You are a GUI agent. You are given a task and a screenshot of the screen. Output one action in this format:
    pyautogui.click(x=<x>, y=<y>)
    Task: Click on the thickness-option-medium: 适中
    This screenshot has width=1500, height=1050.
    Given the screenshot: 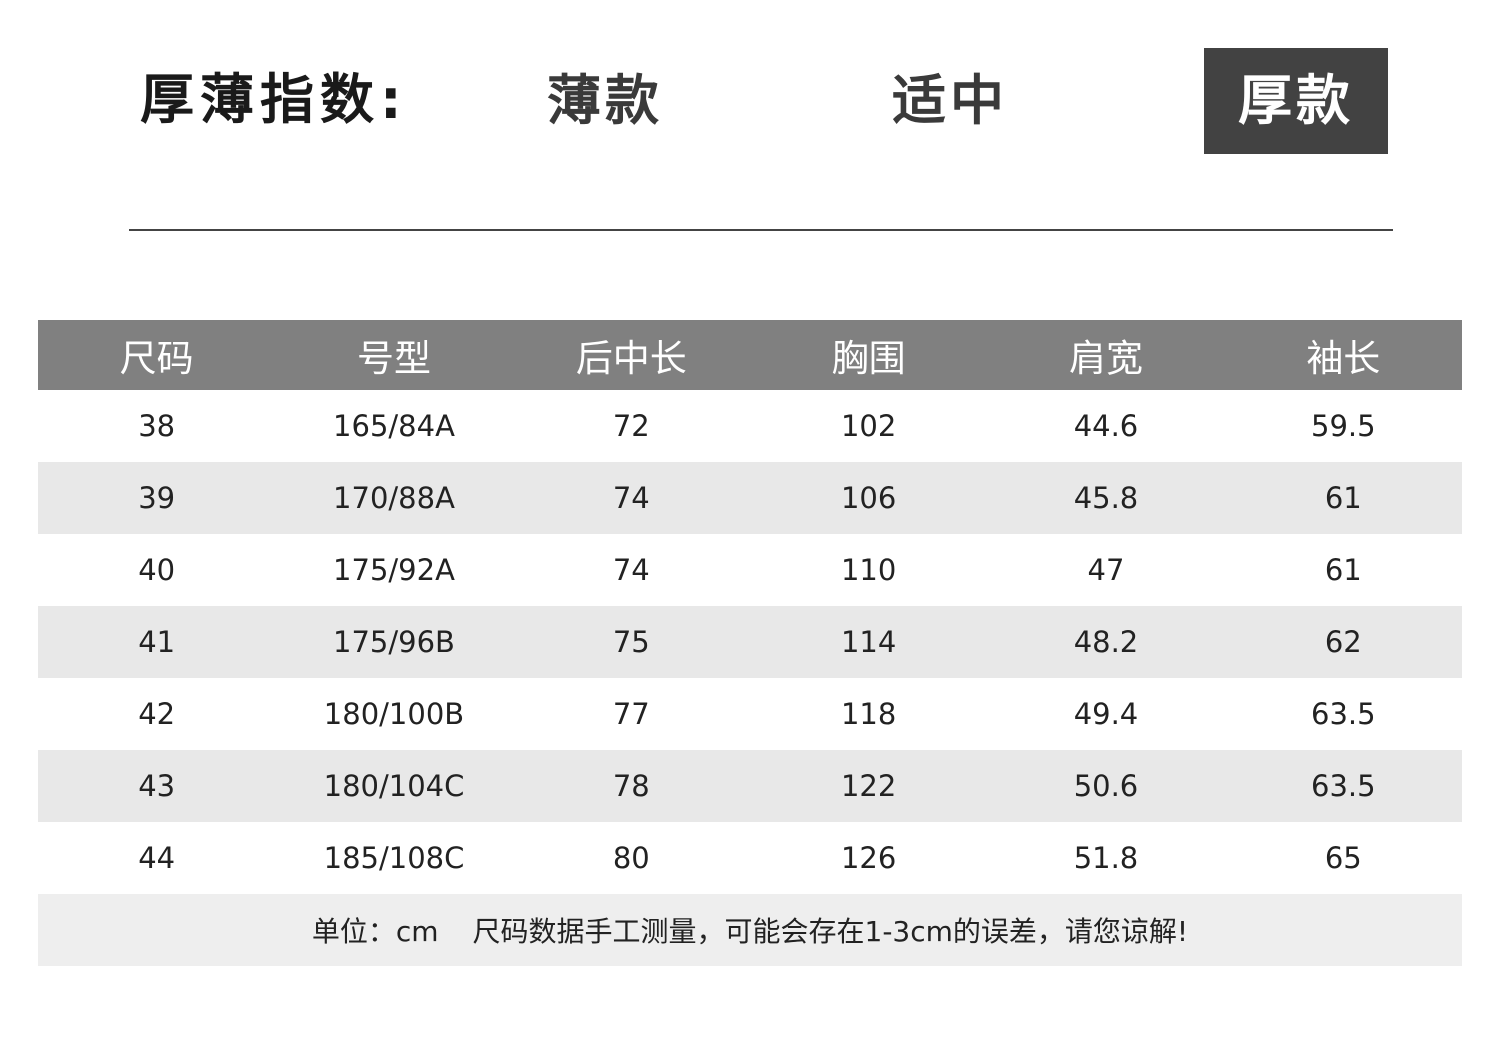 What is the action you would take?
    pyautogui.click(x=950, y=100)
    